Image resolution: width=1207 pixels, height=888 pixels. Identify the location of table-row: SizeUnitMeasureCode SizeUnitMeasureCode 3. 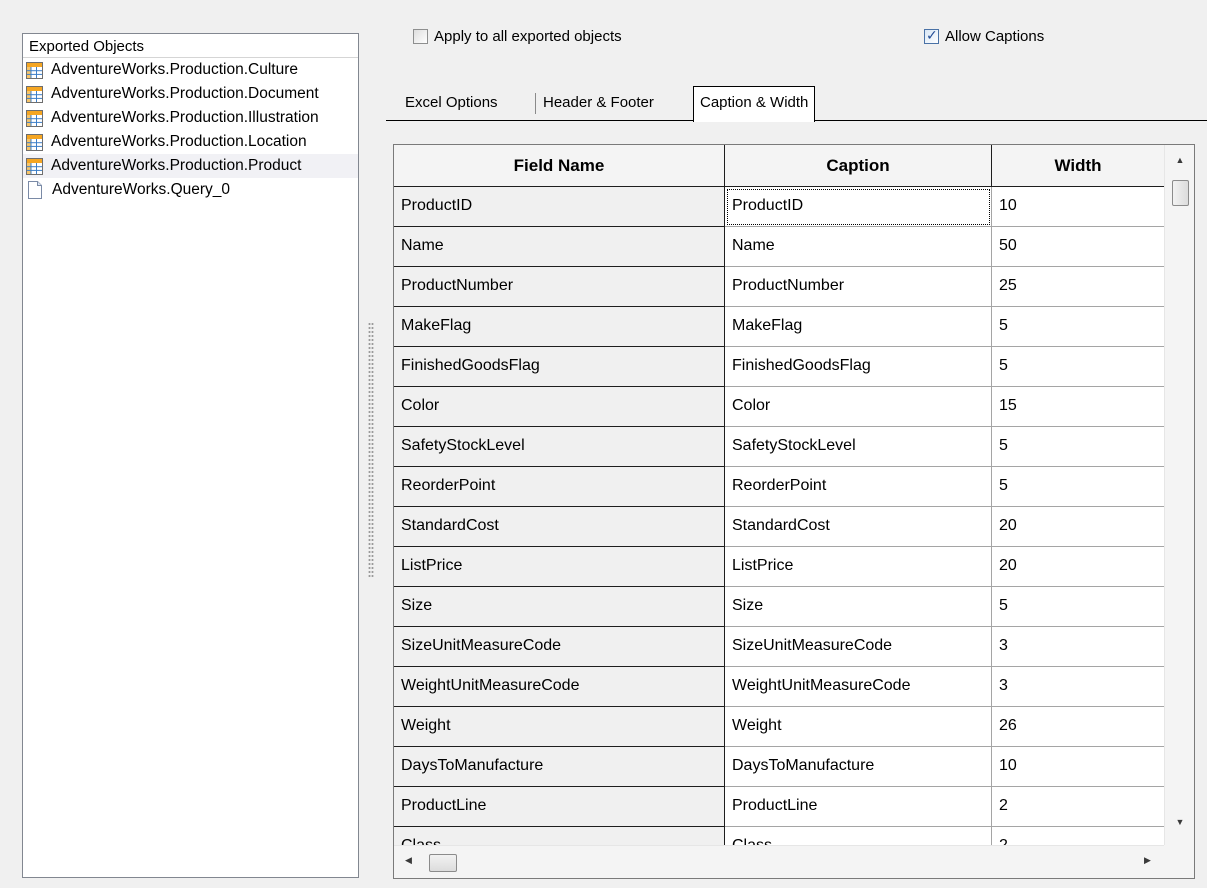
(779, 647).